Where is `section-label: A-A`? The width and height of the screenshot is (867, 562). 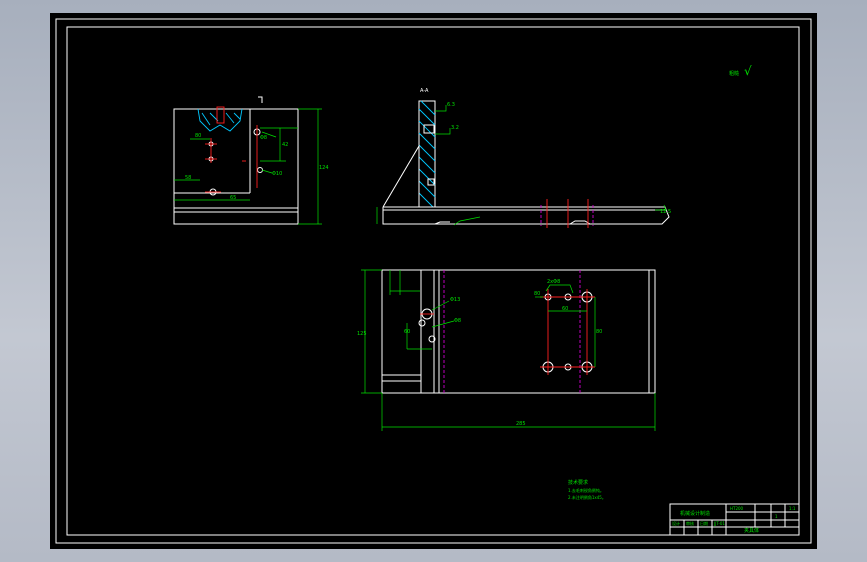 section-label: A-A is located at coordinates (424, 91).